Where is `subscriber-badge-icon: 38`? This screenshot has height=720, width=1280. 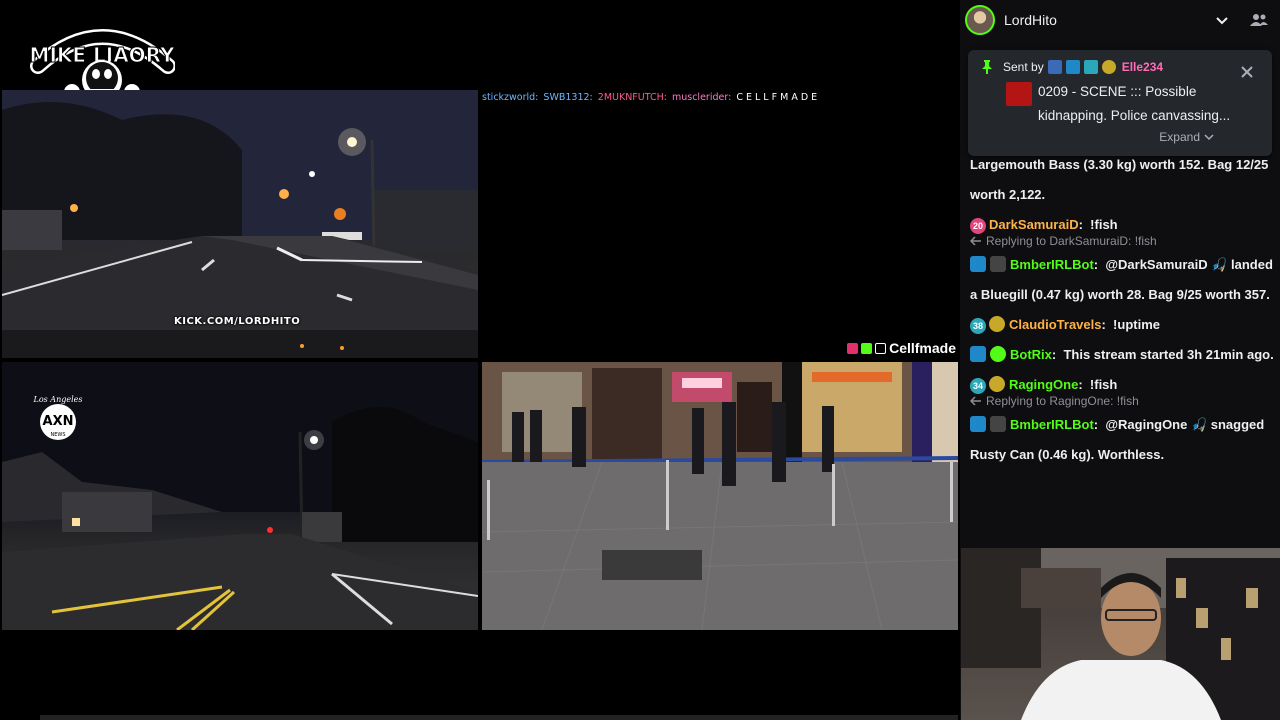 subscriber-badge-icon: 38 is located at coordinates (978, 326).